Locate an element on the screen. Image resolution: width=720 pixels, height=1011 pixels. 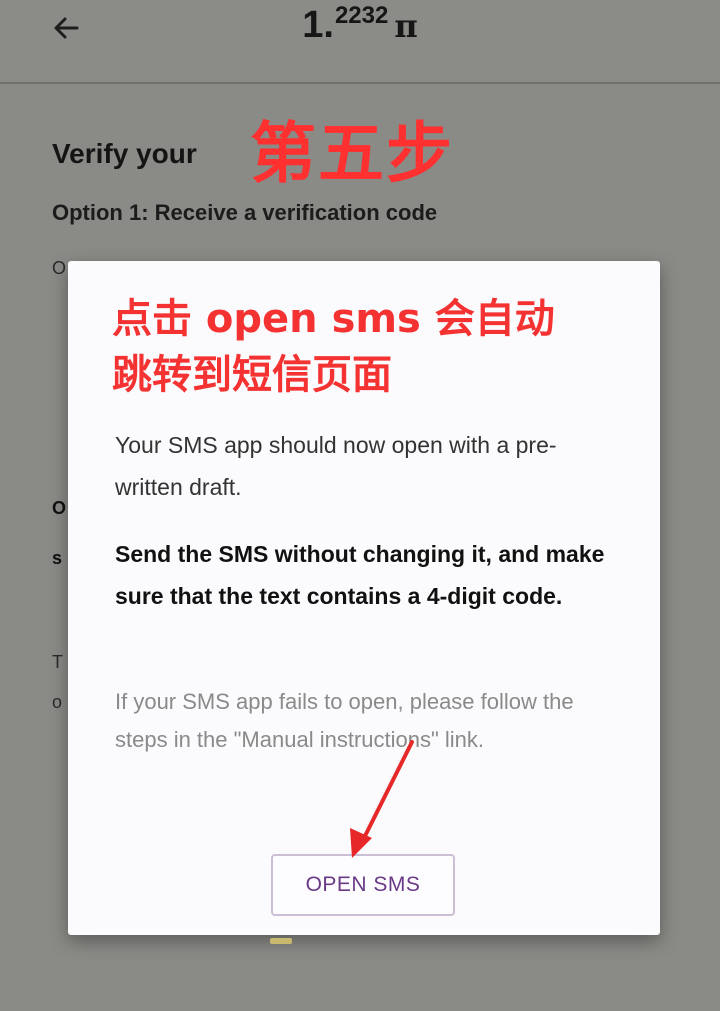
annotation-line-2: 跳转到短信页面 is located at coordinates (252, 375).